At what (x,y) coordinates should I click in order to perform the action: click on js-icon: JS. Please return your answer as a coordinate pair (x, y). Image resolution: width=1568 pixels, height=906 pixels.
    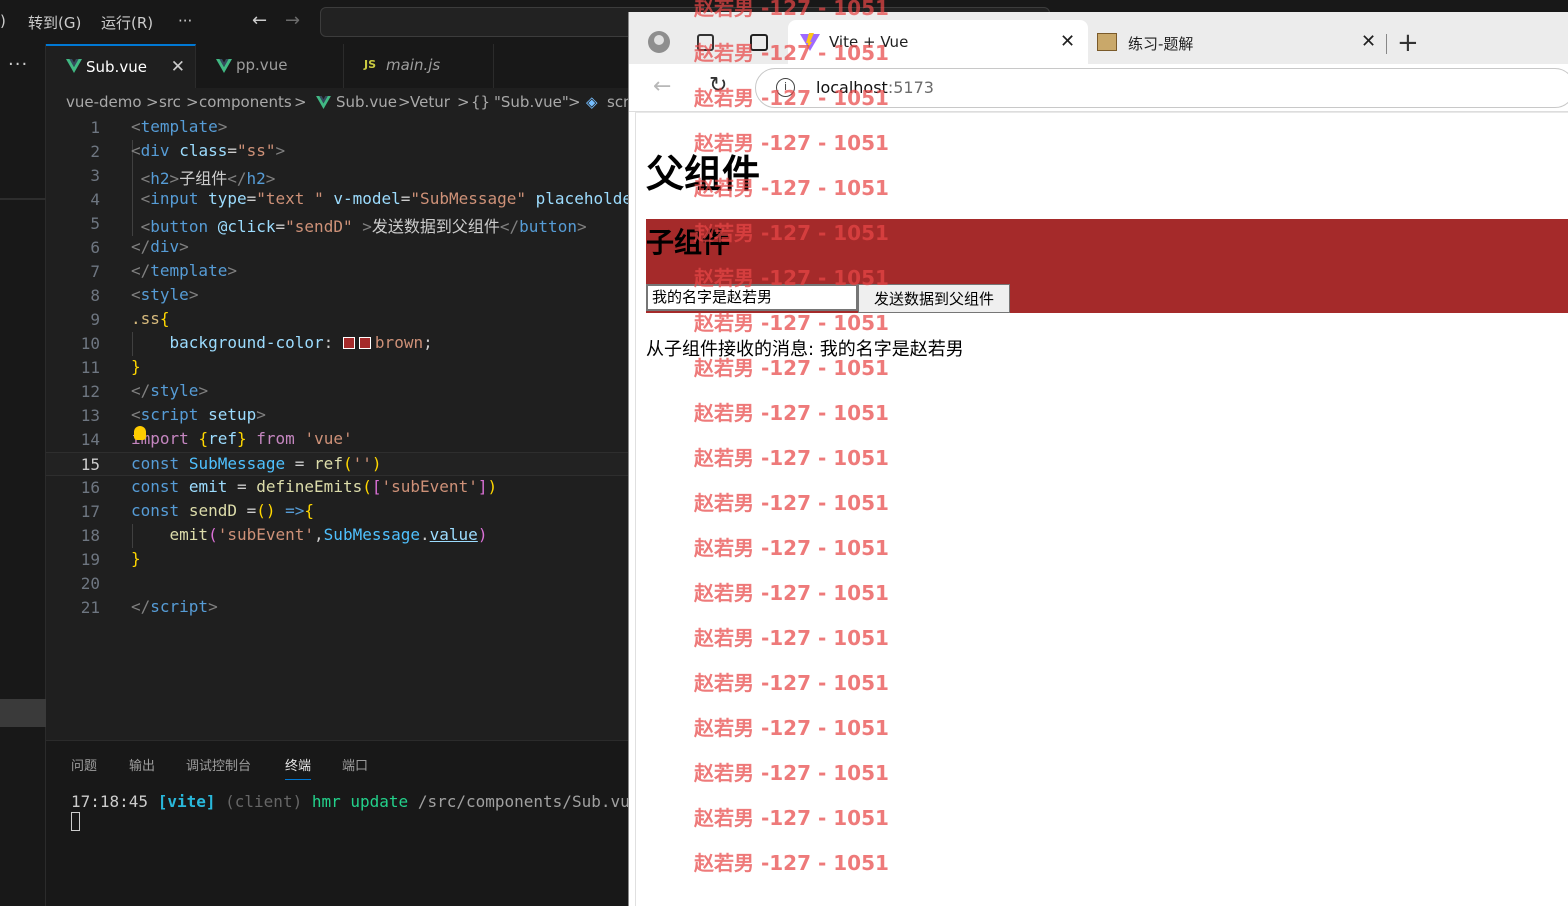
    Looking at the image, I should click on (370, 64).